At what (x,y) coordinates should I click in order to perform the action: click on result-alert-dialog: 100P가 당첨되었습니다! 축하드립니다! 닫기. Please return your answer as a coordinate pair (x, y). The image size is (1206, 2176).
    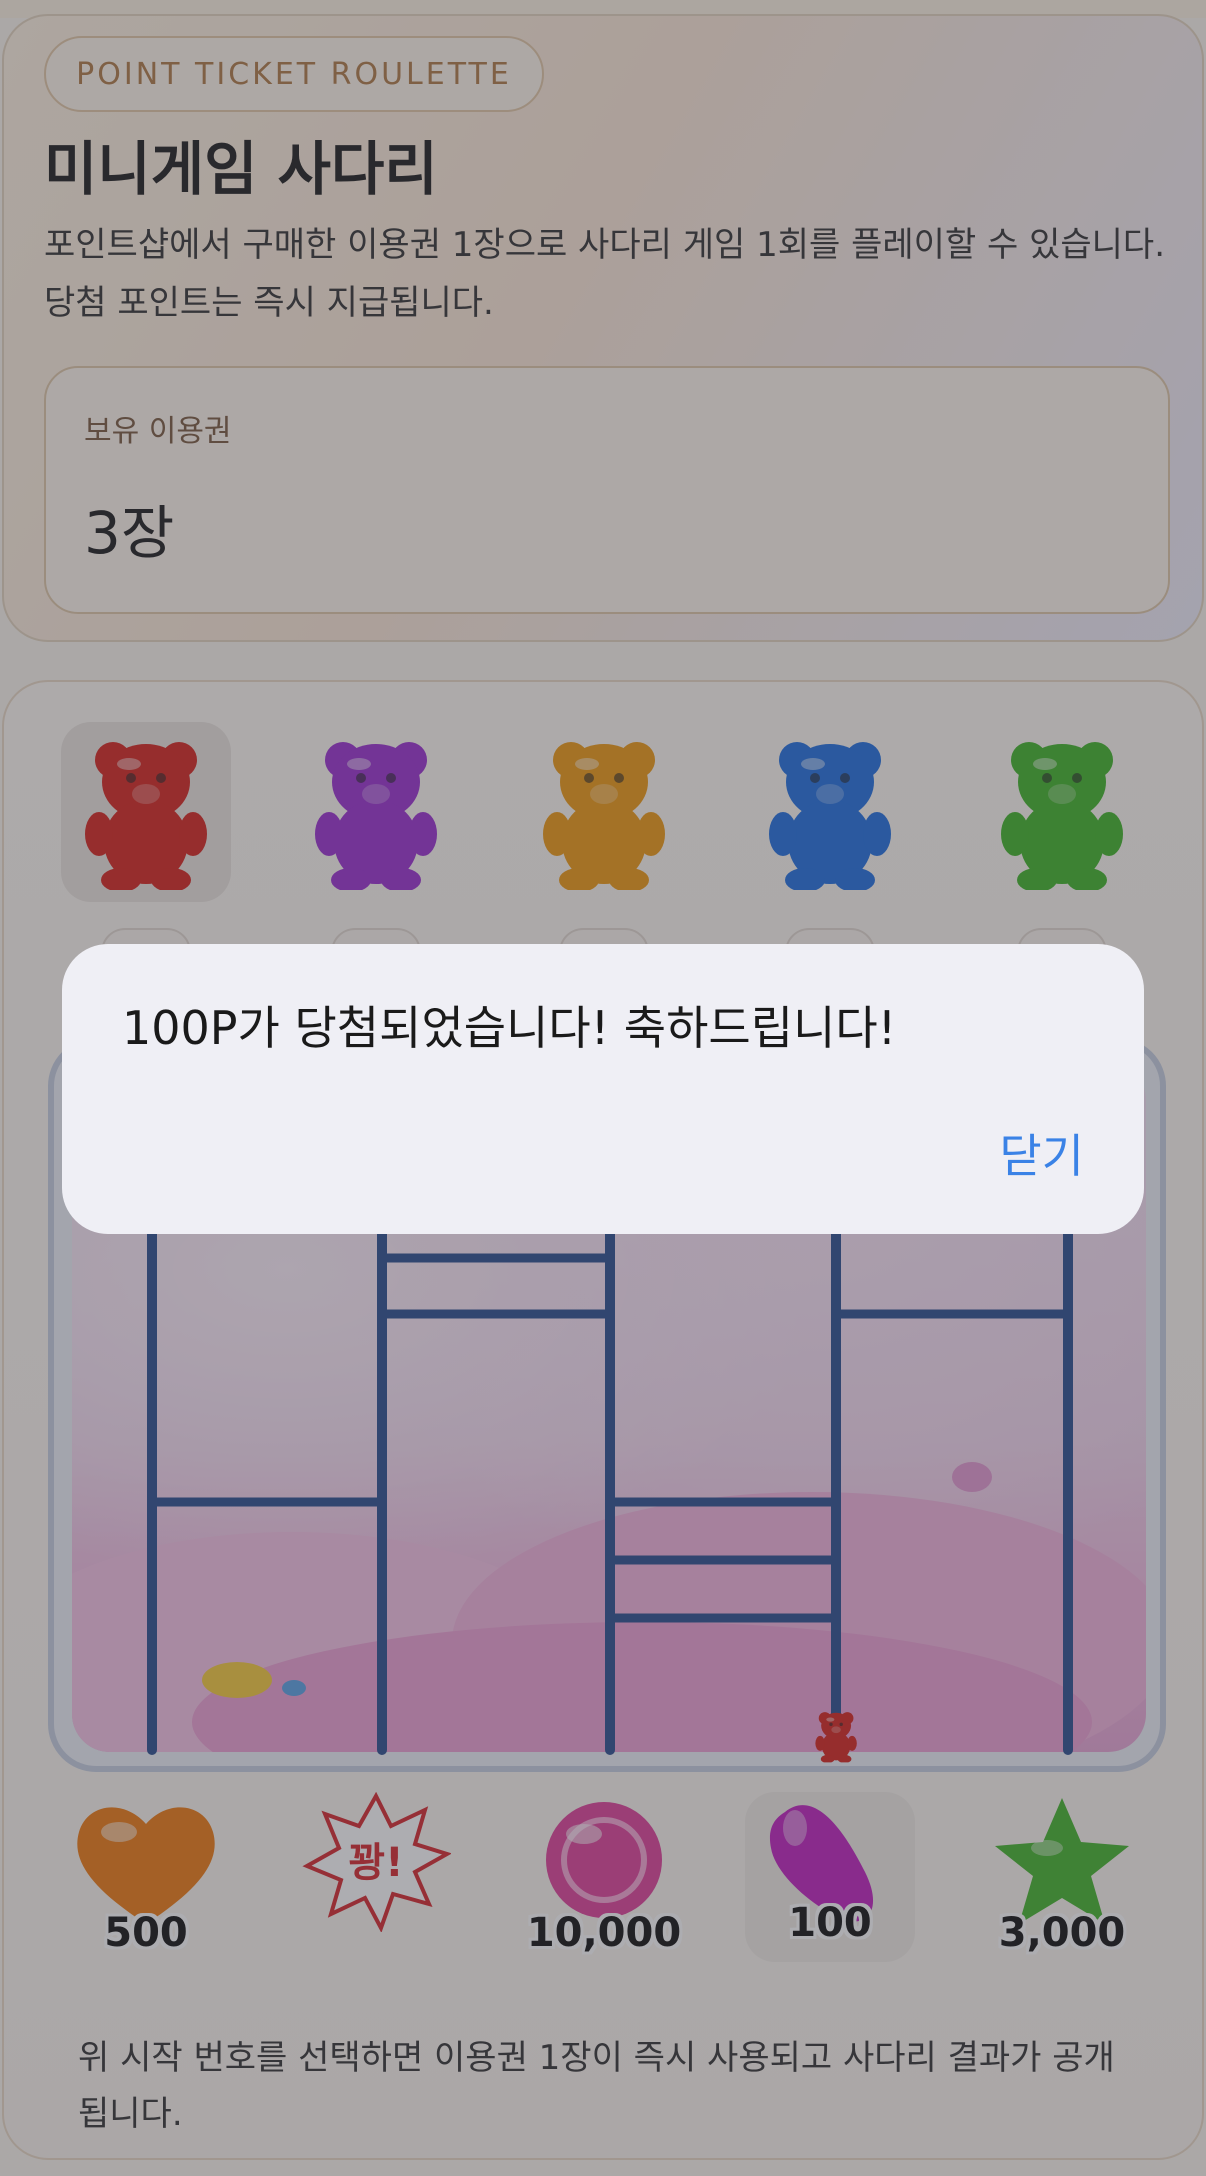
    Looking at the image, I should click on (603, 1089).